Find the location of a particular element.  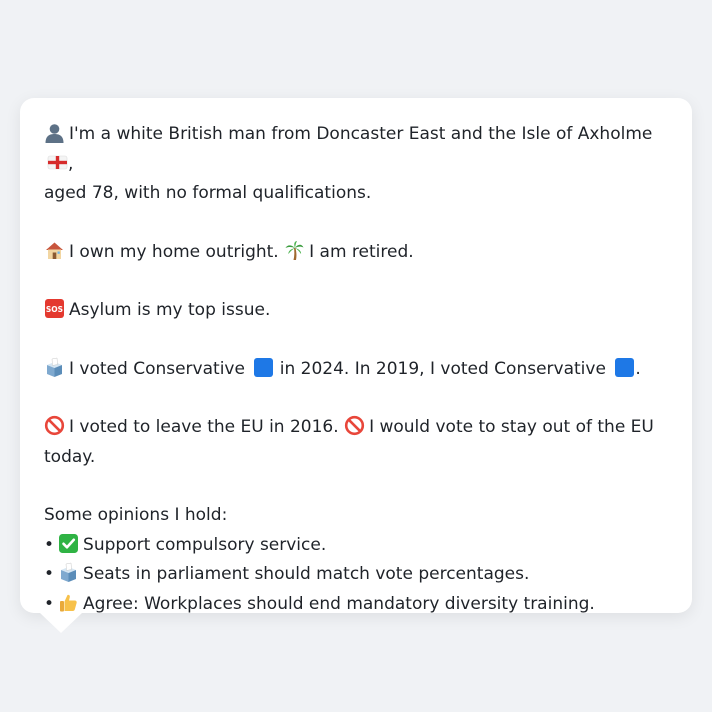

person-icon is located at coordinates (54, 132).